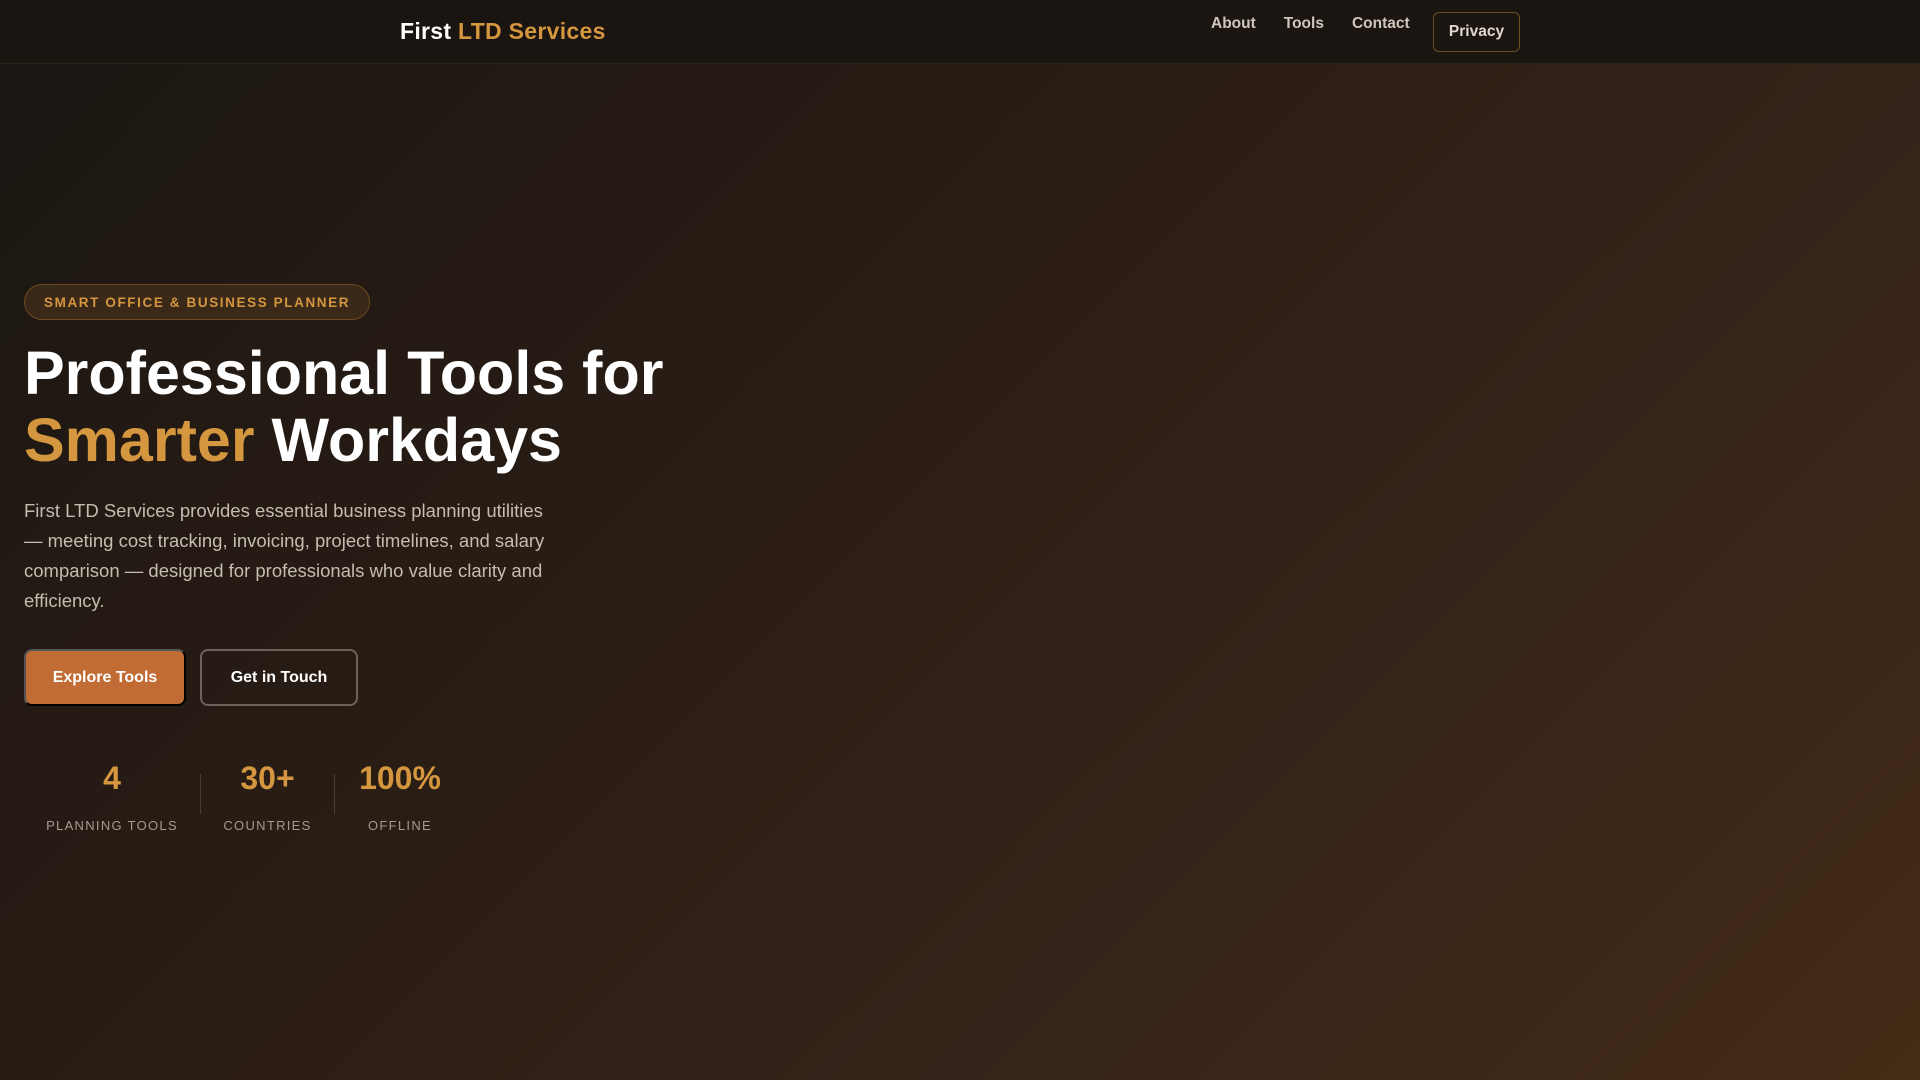 Image resolution: width=1920 pixels, height=1080 pixels. I want to click on stat-planning-tools: 4 PLANNING TOOLS, so click(112, 796).